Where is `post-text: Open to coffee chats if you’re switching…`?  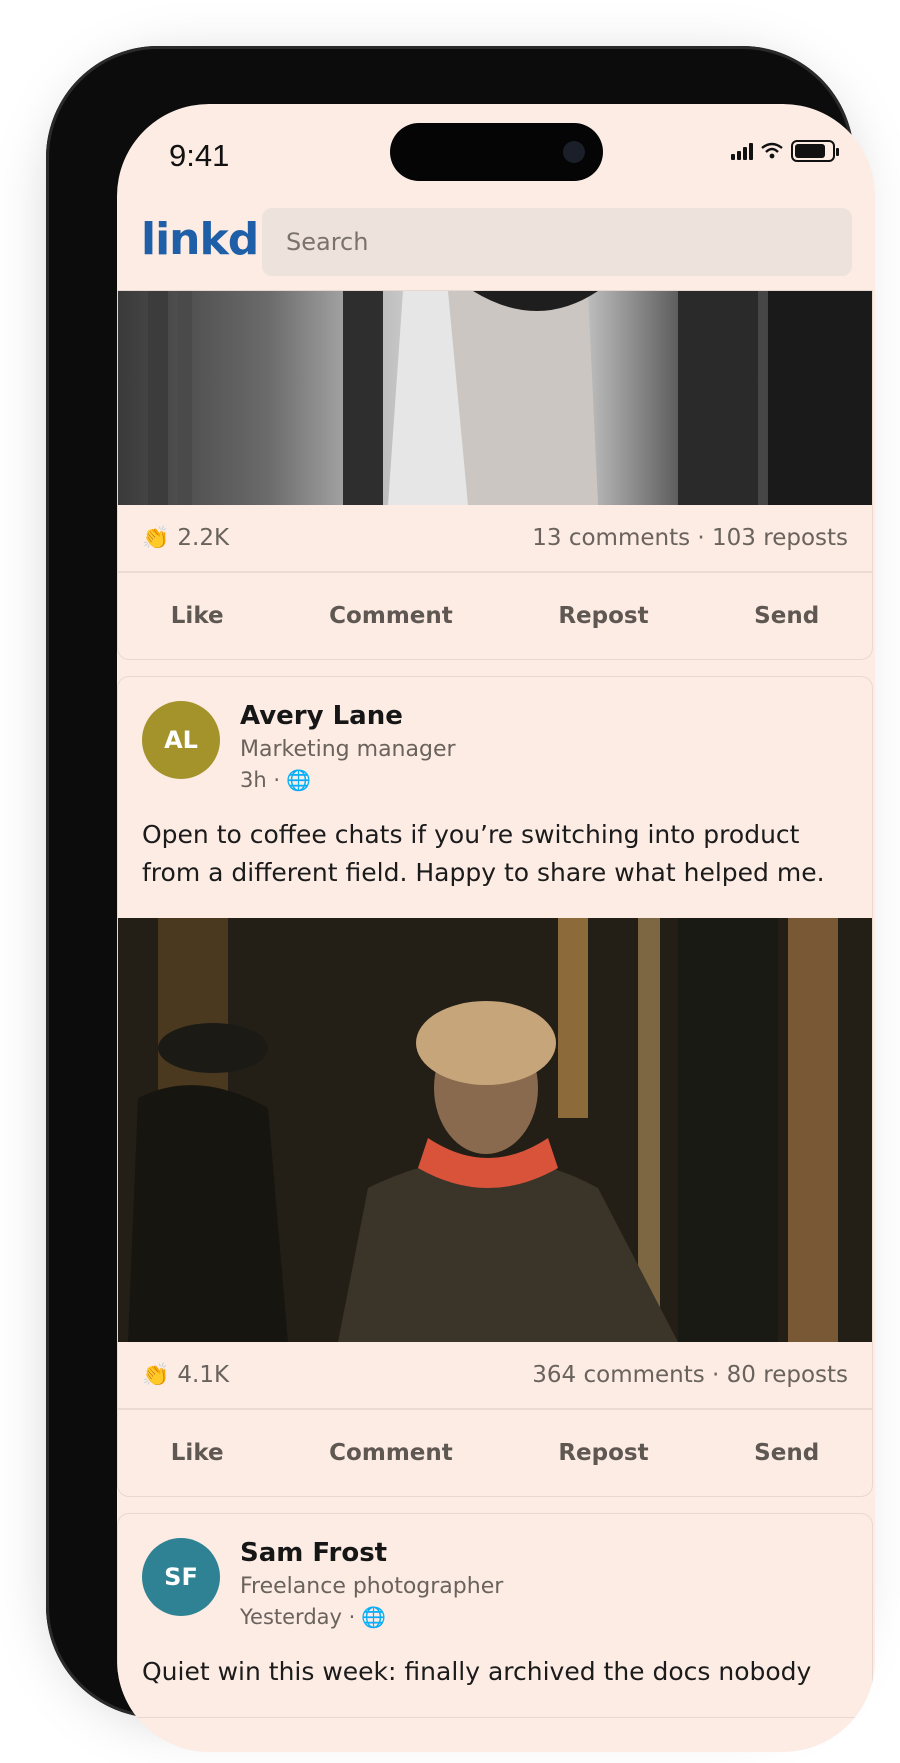
post-text: Open to coffee chats if you’re switching… is located at coordinates (483, 853).